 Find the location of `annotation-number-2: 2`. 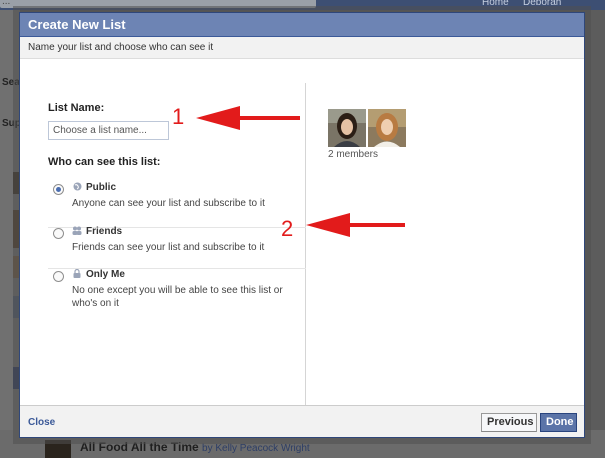

annotation-number-2: 2 is located at coordinates (287, 228).